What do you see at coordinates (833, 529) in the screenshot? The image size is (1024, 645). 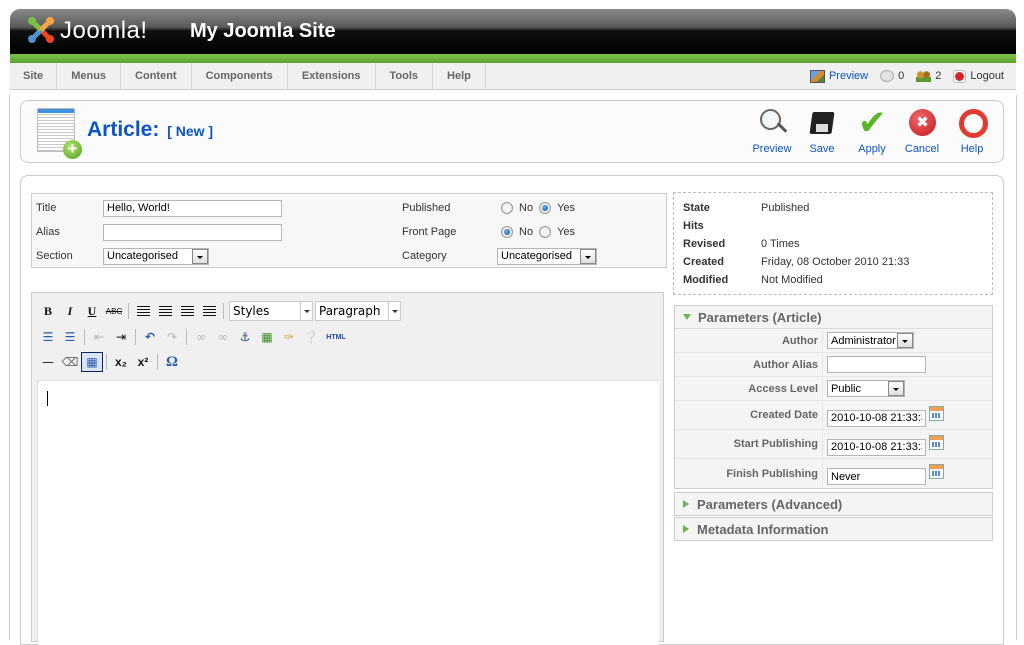 I see `metadata-information-toggle: Metadata Information` at bounding box center [833, 529].